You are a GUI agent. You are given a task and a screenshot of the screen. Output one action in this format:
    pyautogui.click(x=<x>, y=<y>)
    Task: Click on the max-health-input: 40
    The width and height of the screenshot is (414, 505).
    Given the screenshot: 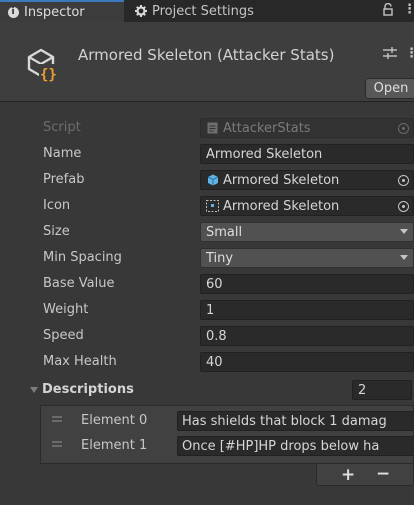 What is the action you would take?
    pyautogui.click(x=307, y=362)
    